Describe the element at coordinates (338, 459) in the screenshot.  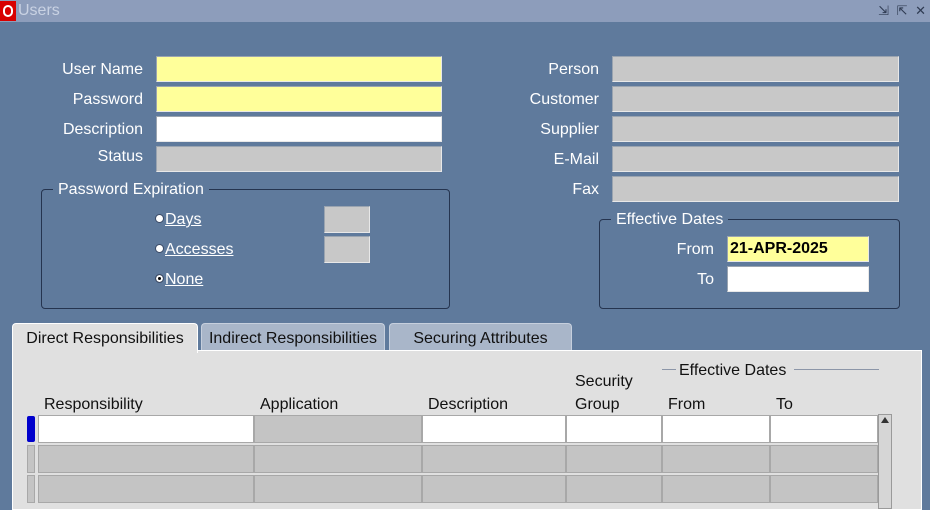
I see `cell-application-row2` at that location.